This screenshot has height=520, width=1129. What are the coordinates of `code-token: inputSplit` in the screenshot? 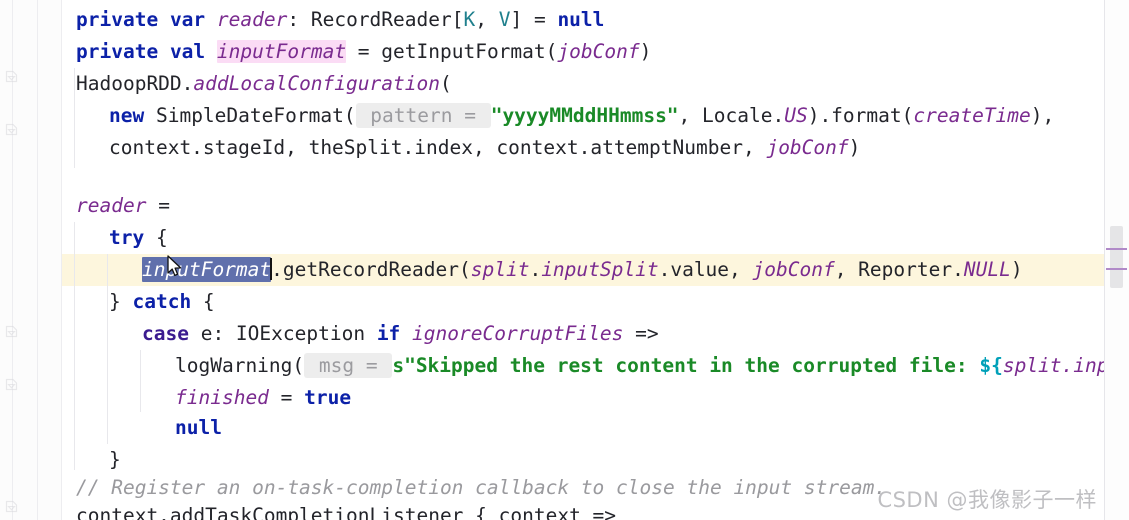 It's located at (600, 269).